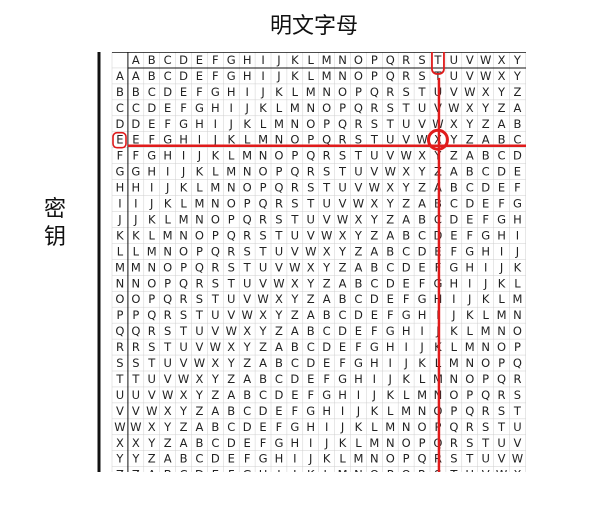 The image size is (614, 520). I want to click on plaintext-header-letter: L, so click(311, 60).